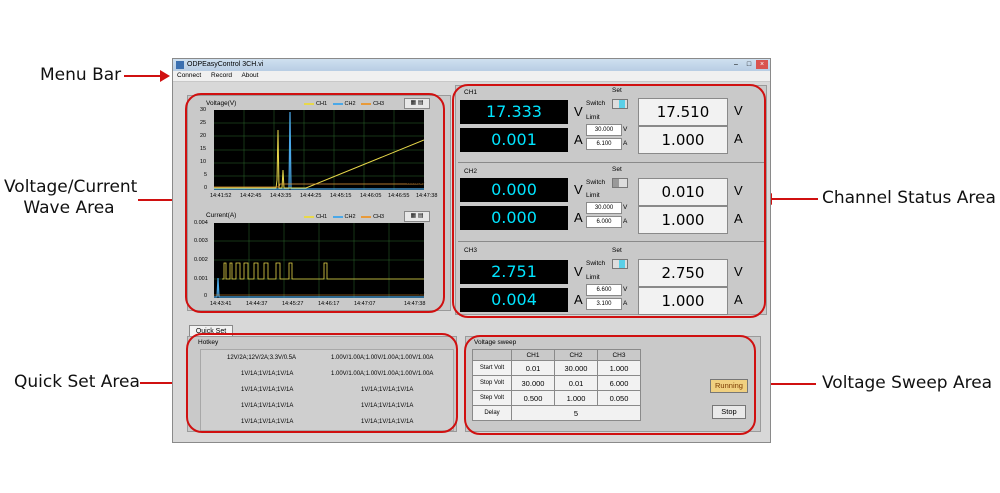 This screenshot has height=493, width=1000. Describe the element at coordinates (738, 271) in the screenshot. I see `ch3-set-voltage-unit: V` at that location.